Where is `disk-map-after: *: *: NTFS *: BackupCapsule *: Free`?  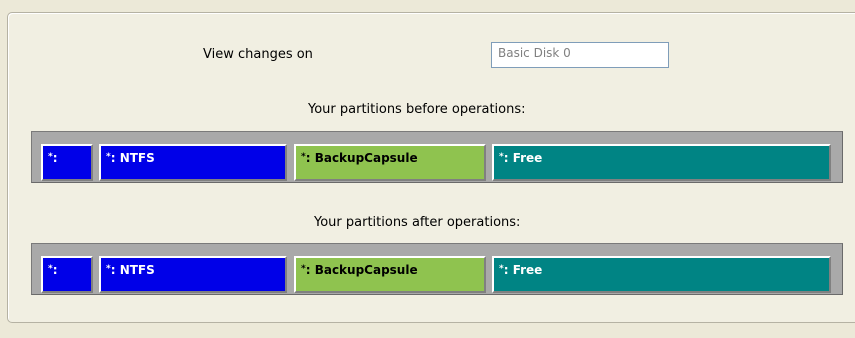
disk-map-after: *: *: NTFS *: BackupCapsule *: Free is located at coordinates (437, 269).